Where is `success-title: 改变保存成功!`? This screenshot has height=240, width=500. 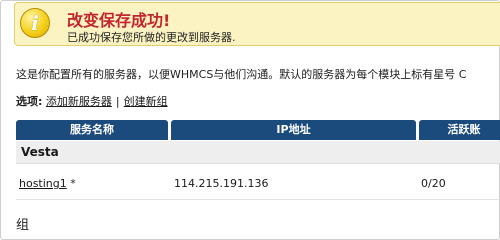
success-title: 改变保存成功! is located at coordinates (119, 20).